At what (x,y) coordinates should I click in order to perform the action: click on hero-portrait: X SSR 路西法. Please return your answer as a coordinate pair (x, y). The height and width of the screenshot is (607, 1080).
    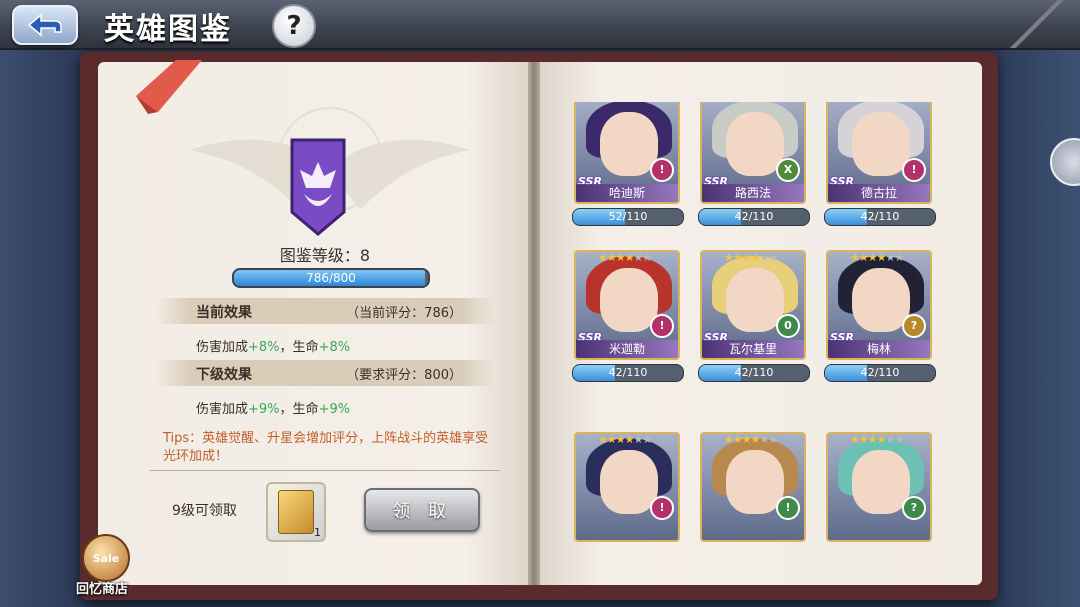
    Looking at the image, I should click on (753, 153).